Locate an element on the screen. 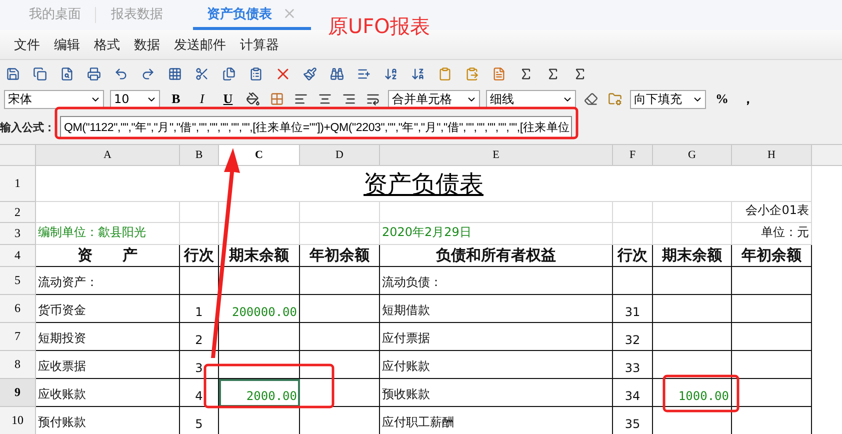 This screenshot has height=434, width=842. table-cell: 5 is located at coordinates (199, 420).